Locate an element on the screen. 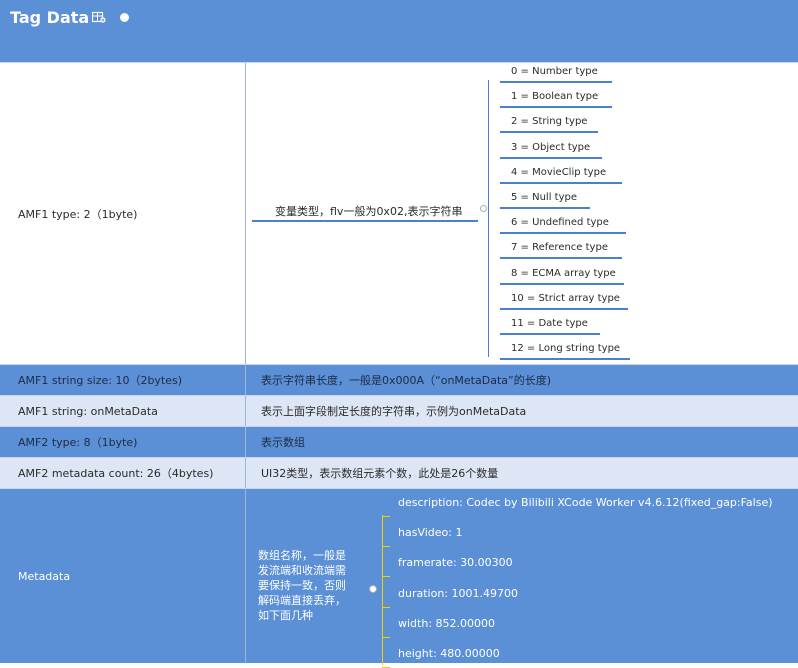  table-row: AMF2 type: 8（1byte) 表示数组 is located at coordinates (399, 441).